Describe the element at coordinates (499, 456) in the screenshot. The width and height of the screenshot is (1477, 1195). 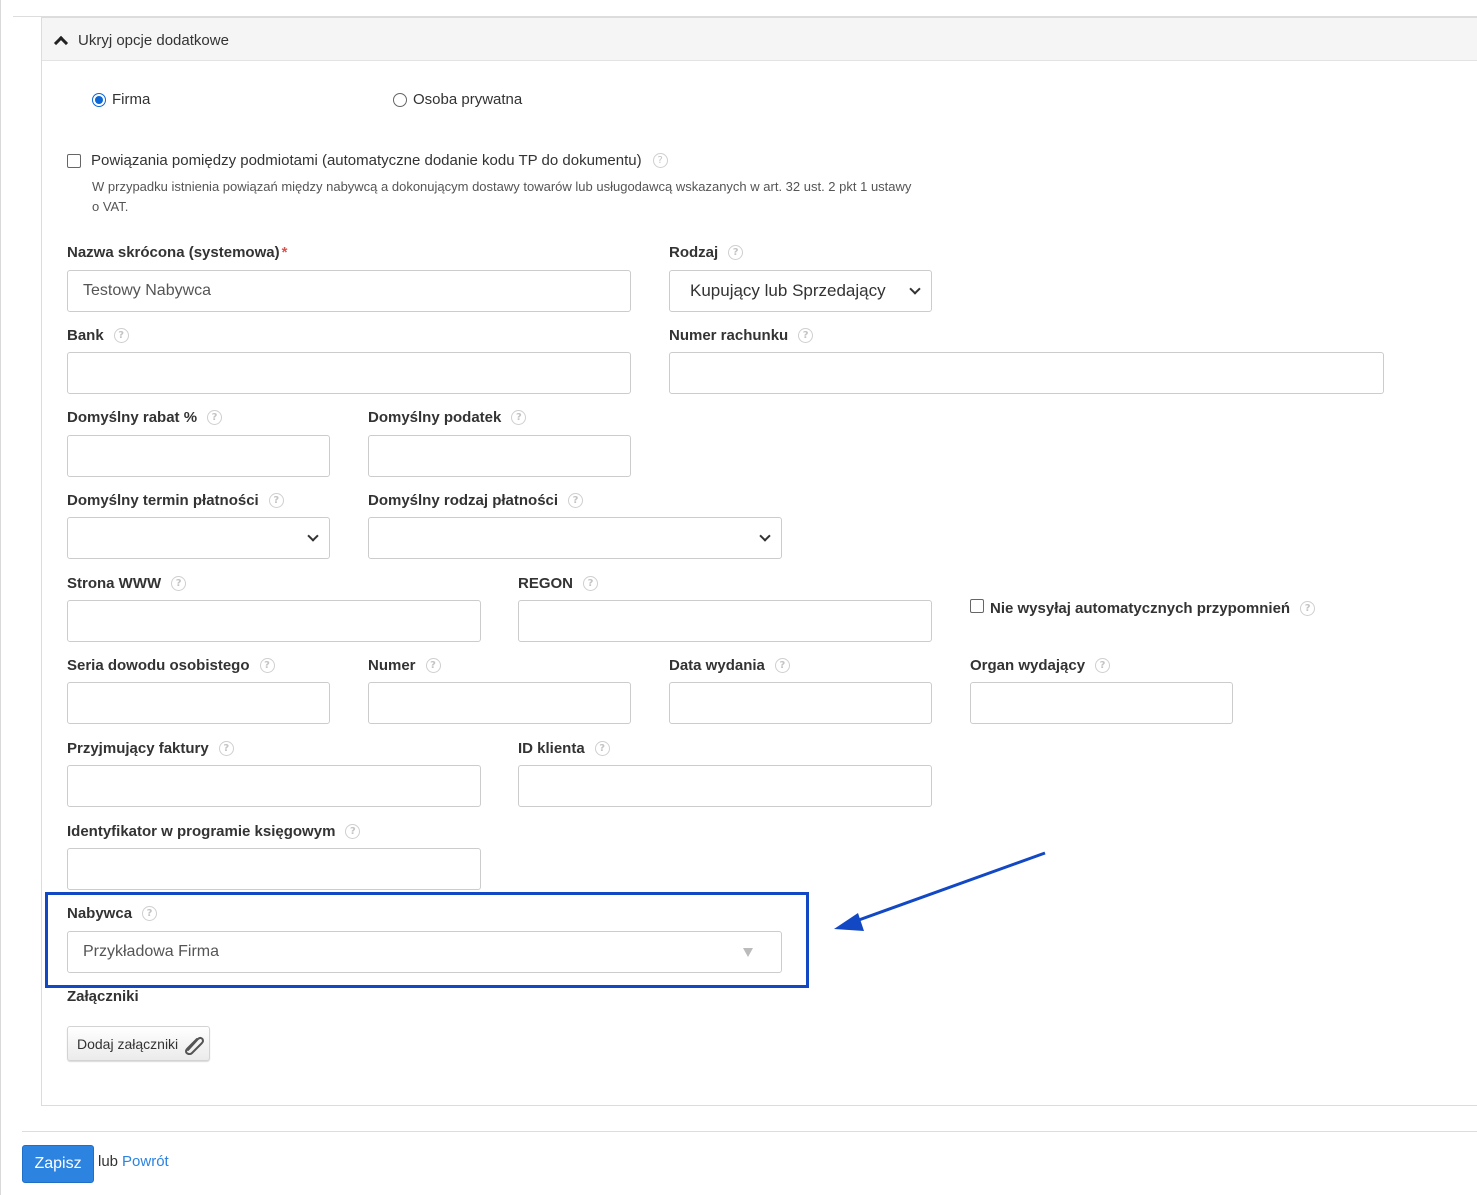
I see `default-tax-input` at that location.